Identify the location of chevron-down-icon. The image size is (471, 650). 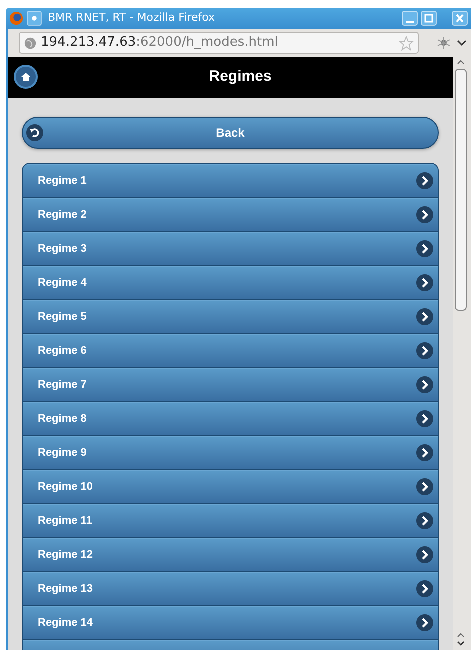
(462, 43).